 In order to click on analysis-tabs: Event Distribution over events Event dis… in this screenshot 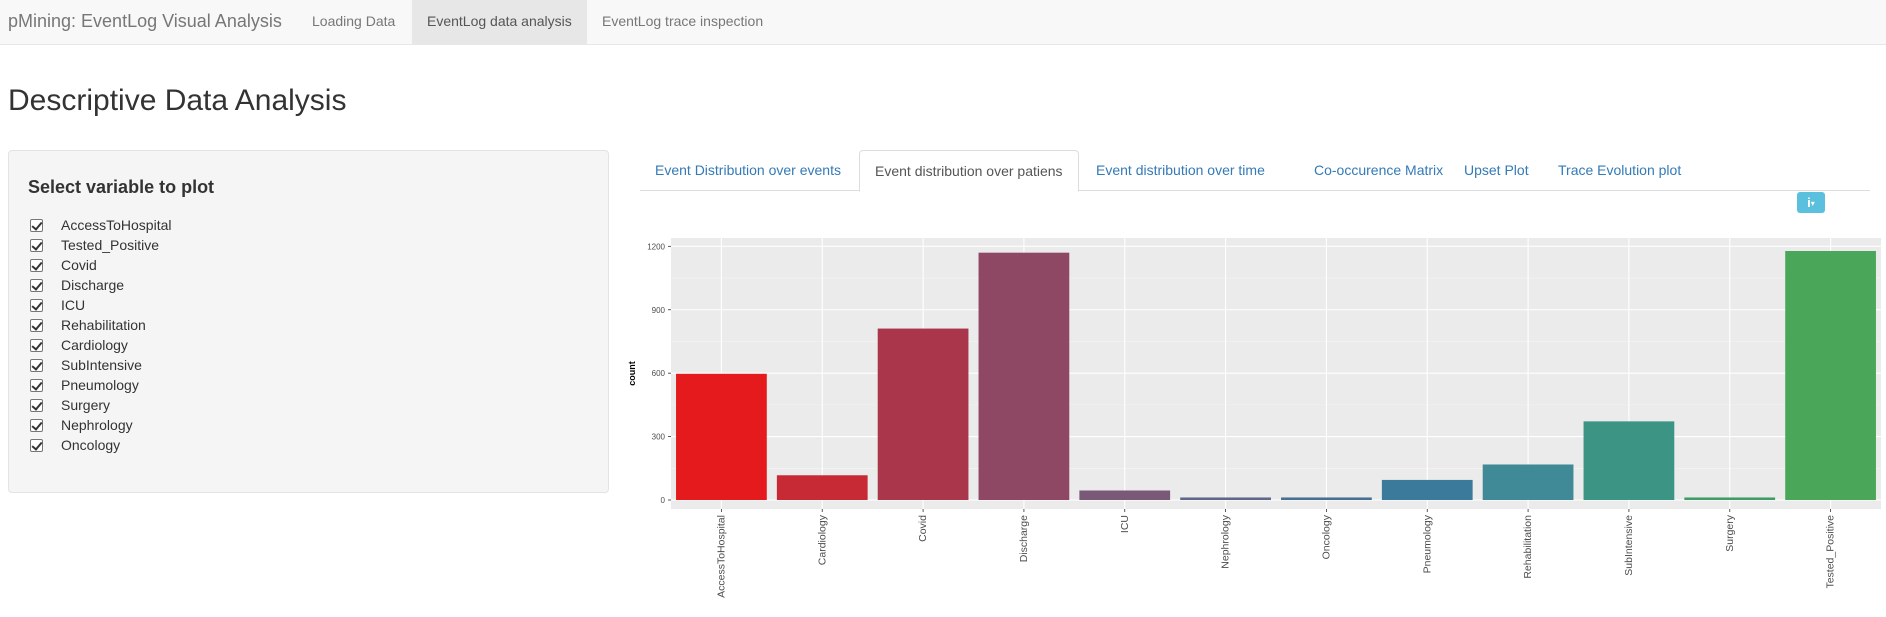, I will do `click(1255, 171)`.